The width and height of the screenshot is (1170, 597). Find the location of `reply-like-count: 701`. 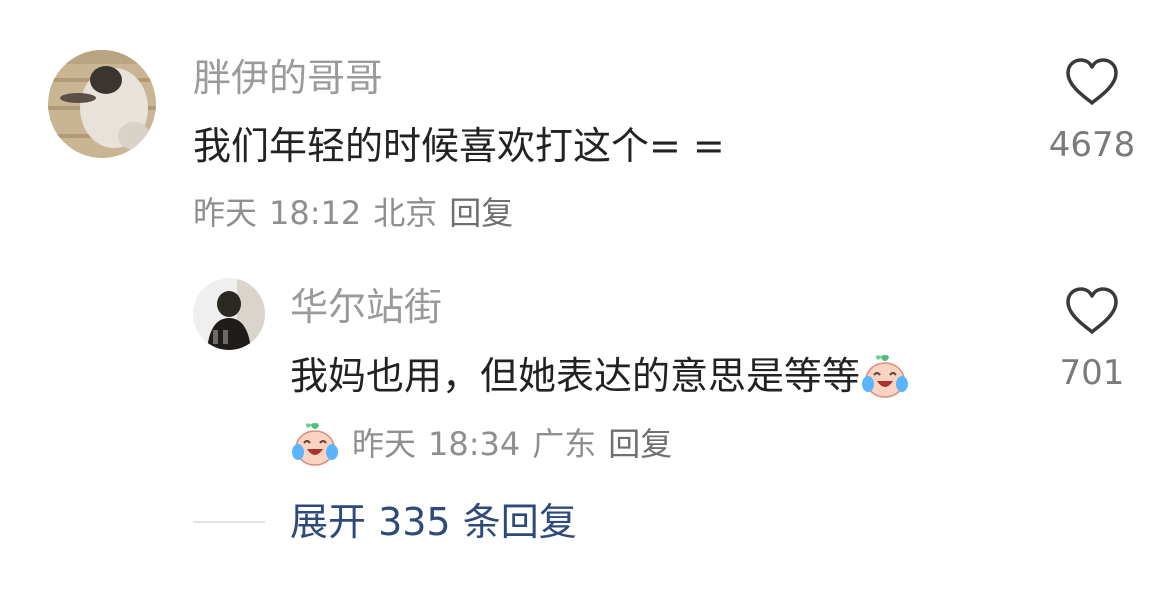

reply-like-count: 701 is located at coordinates (1092, 373).